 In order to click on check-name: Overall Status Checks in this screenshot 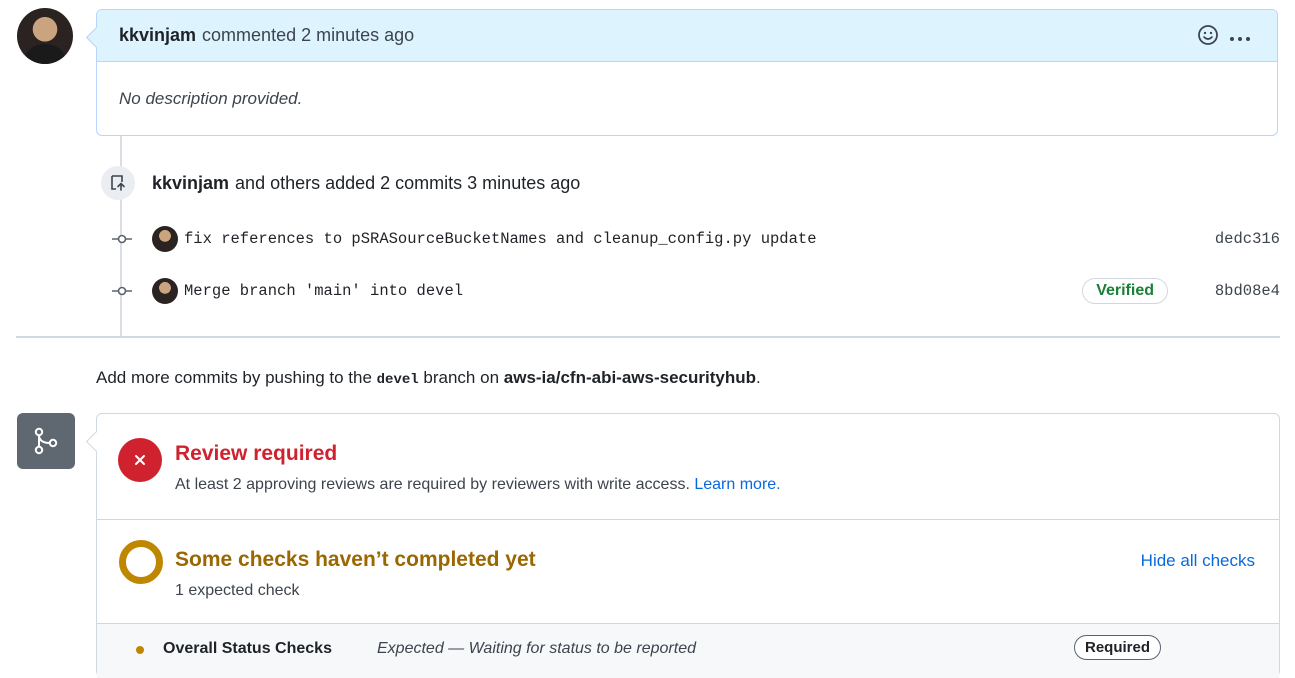, I will do `click(247, 649)`.